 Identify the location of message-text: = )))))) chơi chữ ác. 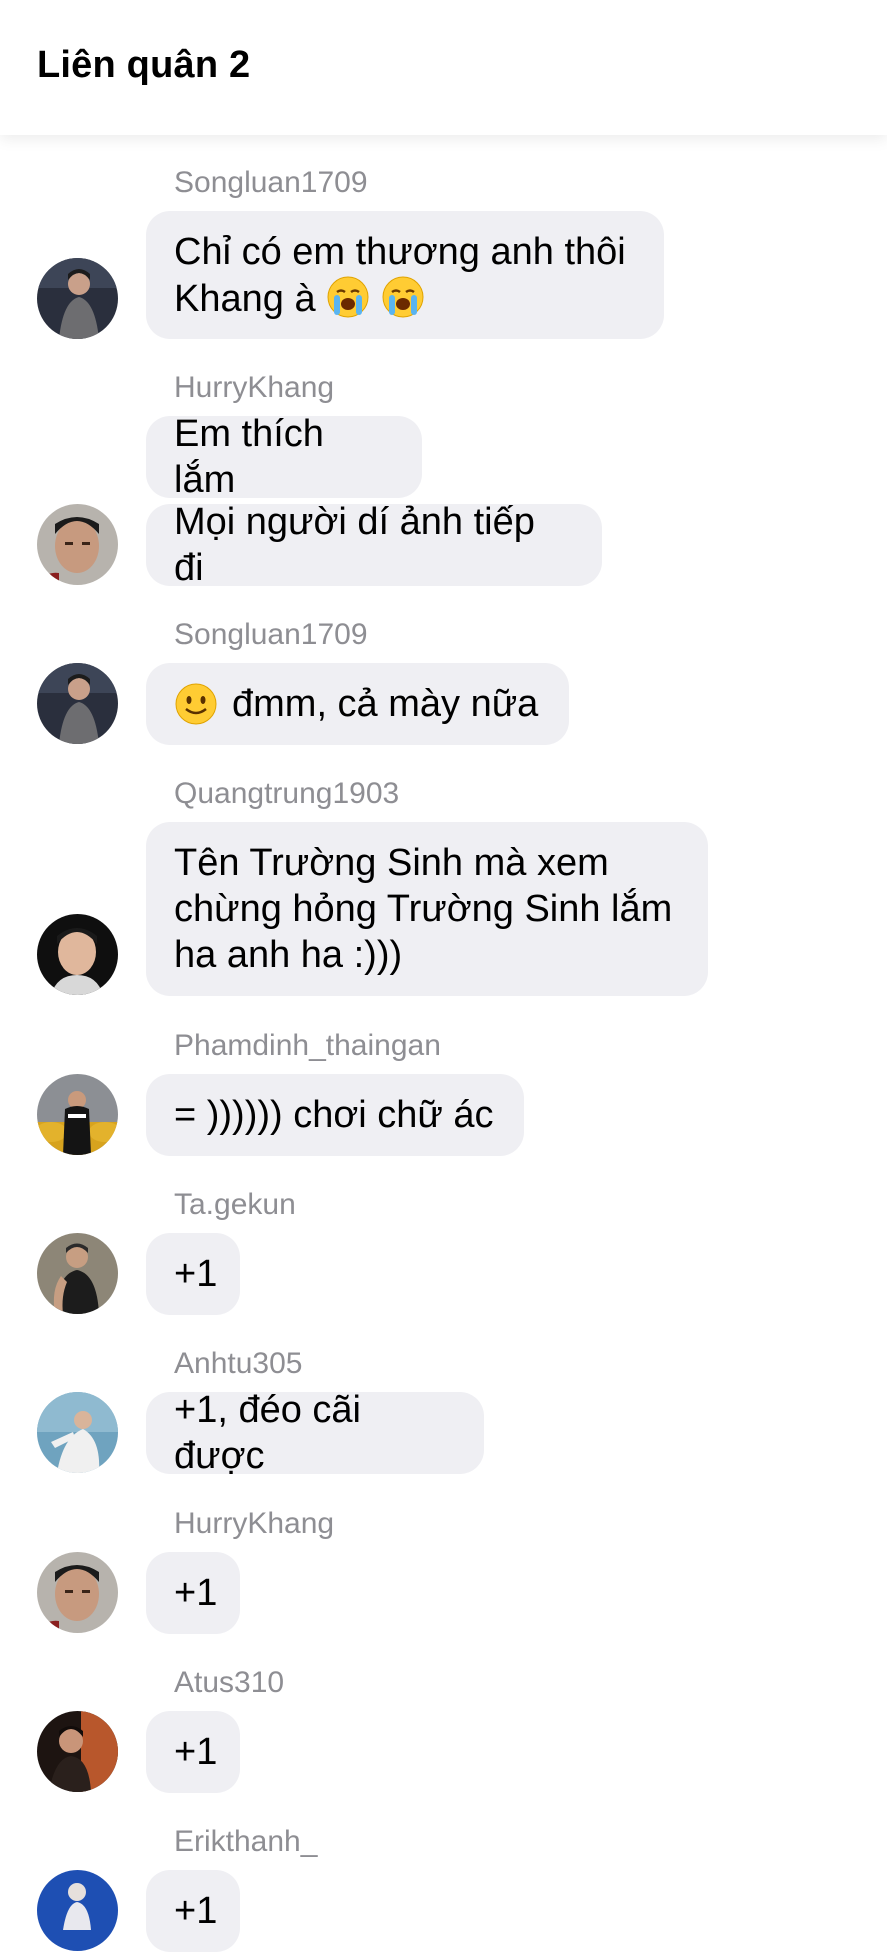
(334, 1115).